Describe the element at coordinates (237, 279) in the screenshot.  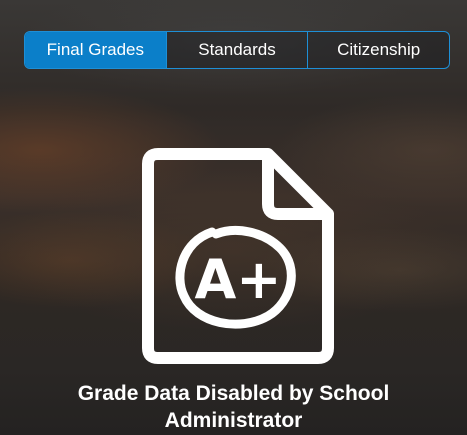
I see `grade-letter: A+` at that location.